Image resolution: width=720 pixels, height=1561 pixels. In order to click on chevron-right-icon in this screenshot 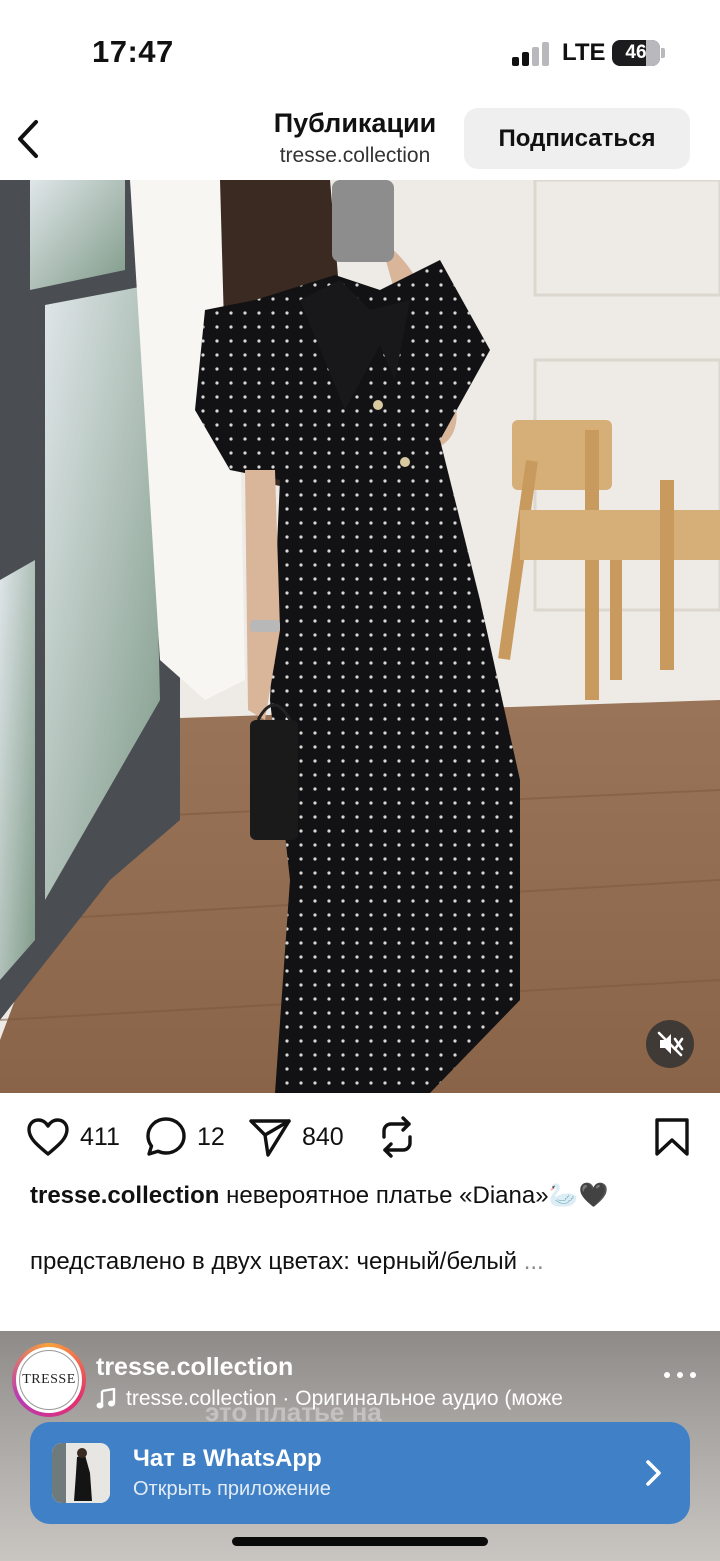, I will do `click(653, 1473)`.